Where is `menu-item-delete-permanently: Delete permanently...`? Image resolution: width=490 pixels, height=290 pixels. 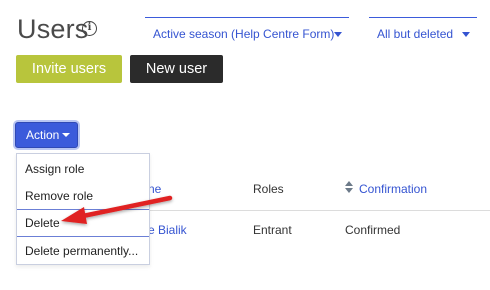
menu-item-delete-permanently: Delete permanently... is located at coordinates (81, 251).